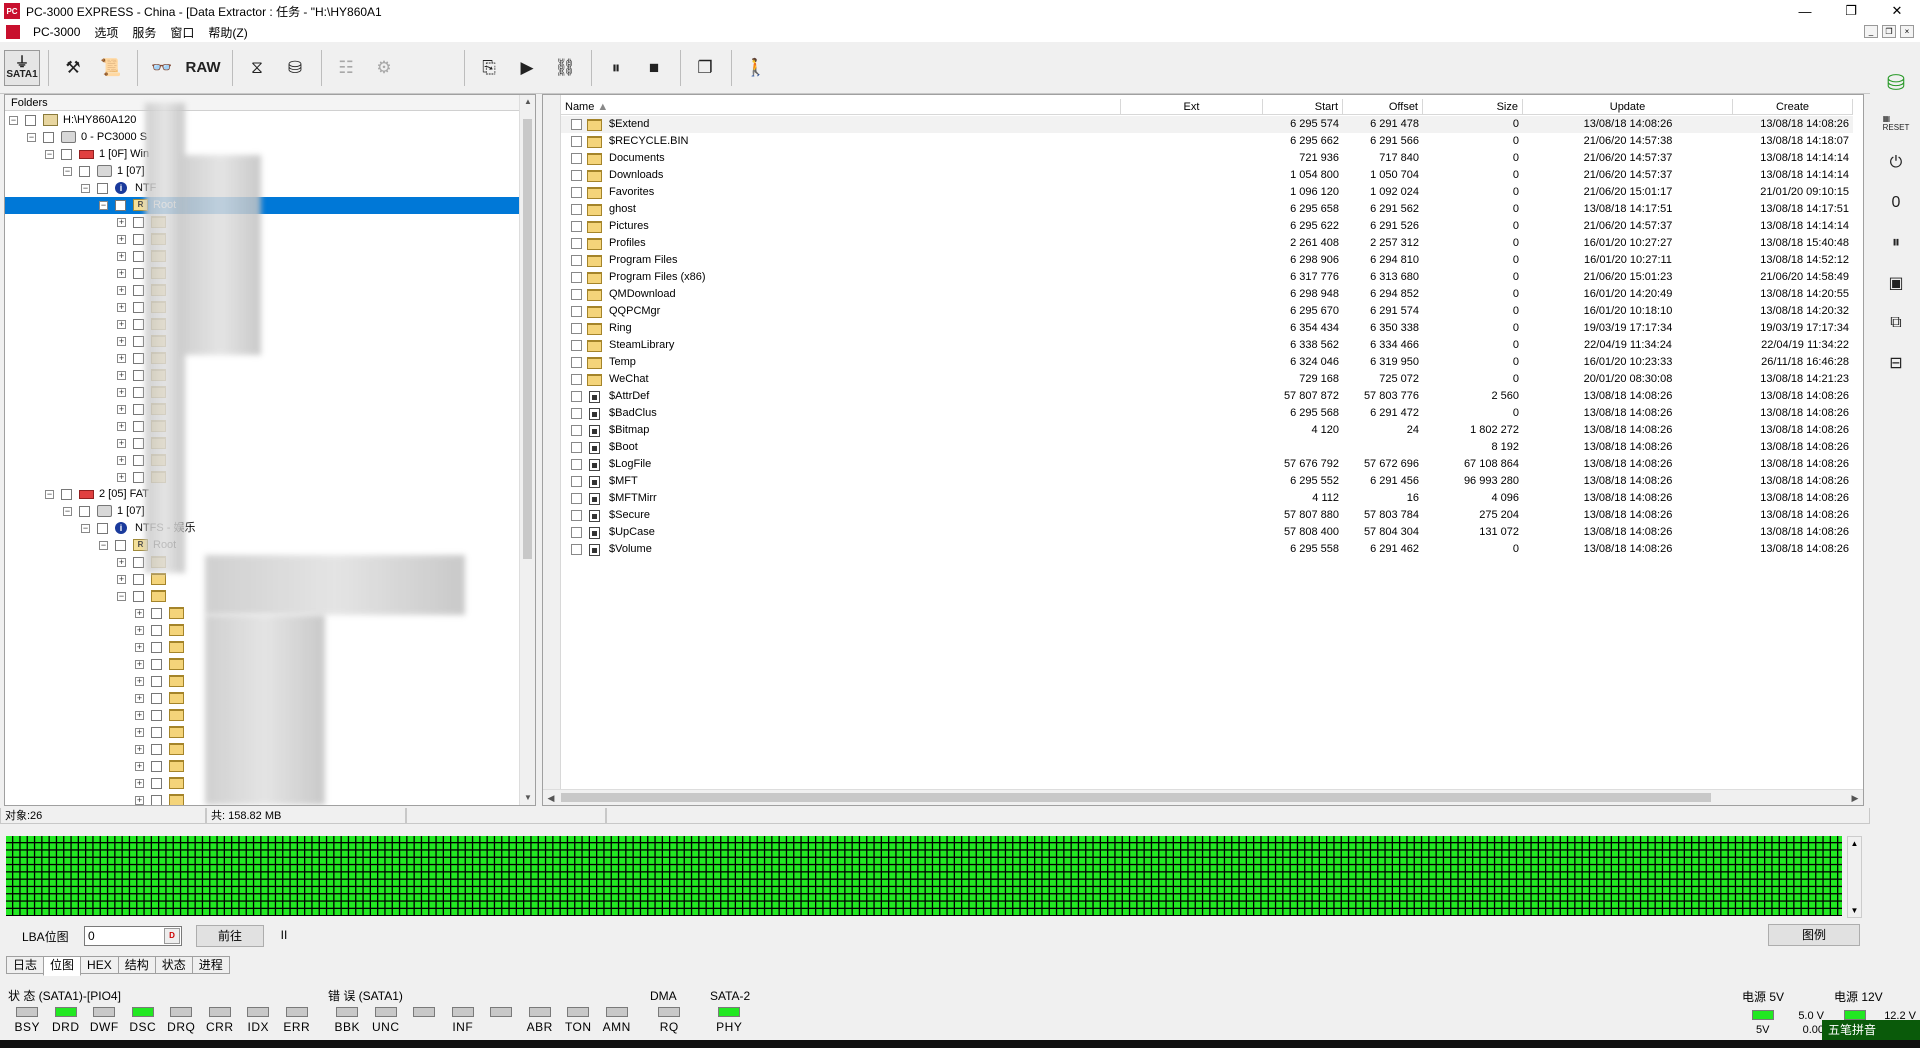  Describe the element at coordinates (1896, 283) in the screenshot. I see `chip-button: ▣` at that location.